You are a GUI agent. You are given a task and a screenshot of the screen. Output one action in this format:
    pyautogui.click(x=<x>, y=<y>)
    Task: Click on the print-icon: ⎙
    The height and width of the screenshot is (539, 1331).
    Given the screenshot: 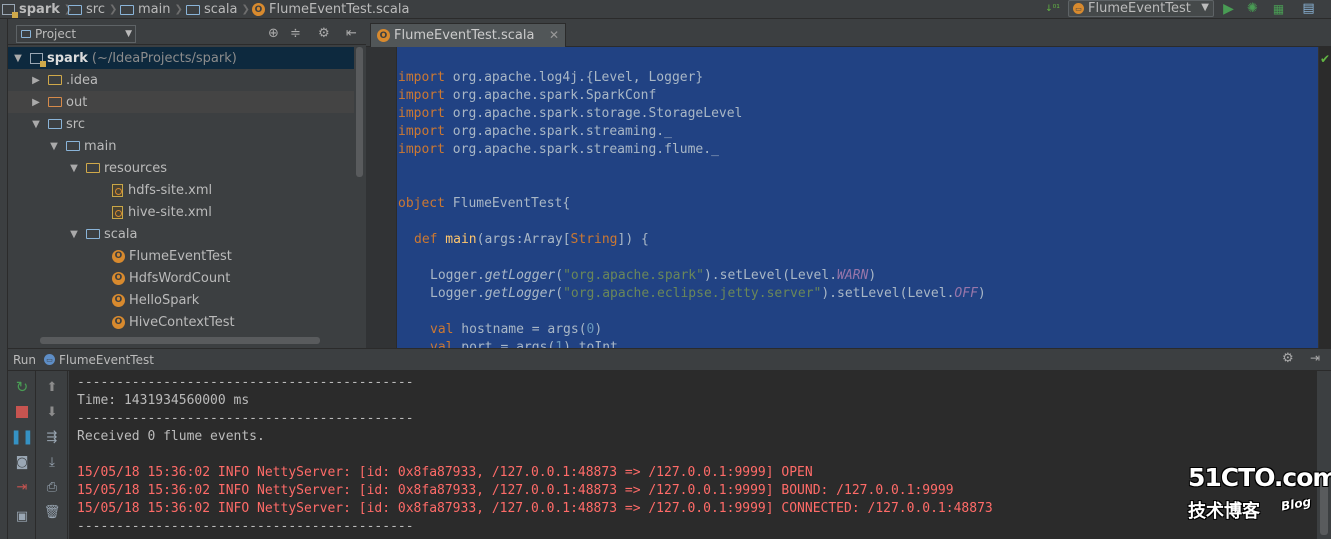 What is the action you would take?
    pyautogui.click(x=52, y=487)
    